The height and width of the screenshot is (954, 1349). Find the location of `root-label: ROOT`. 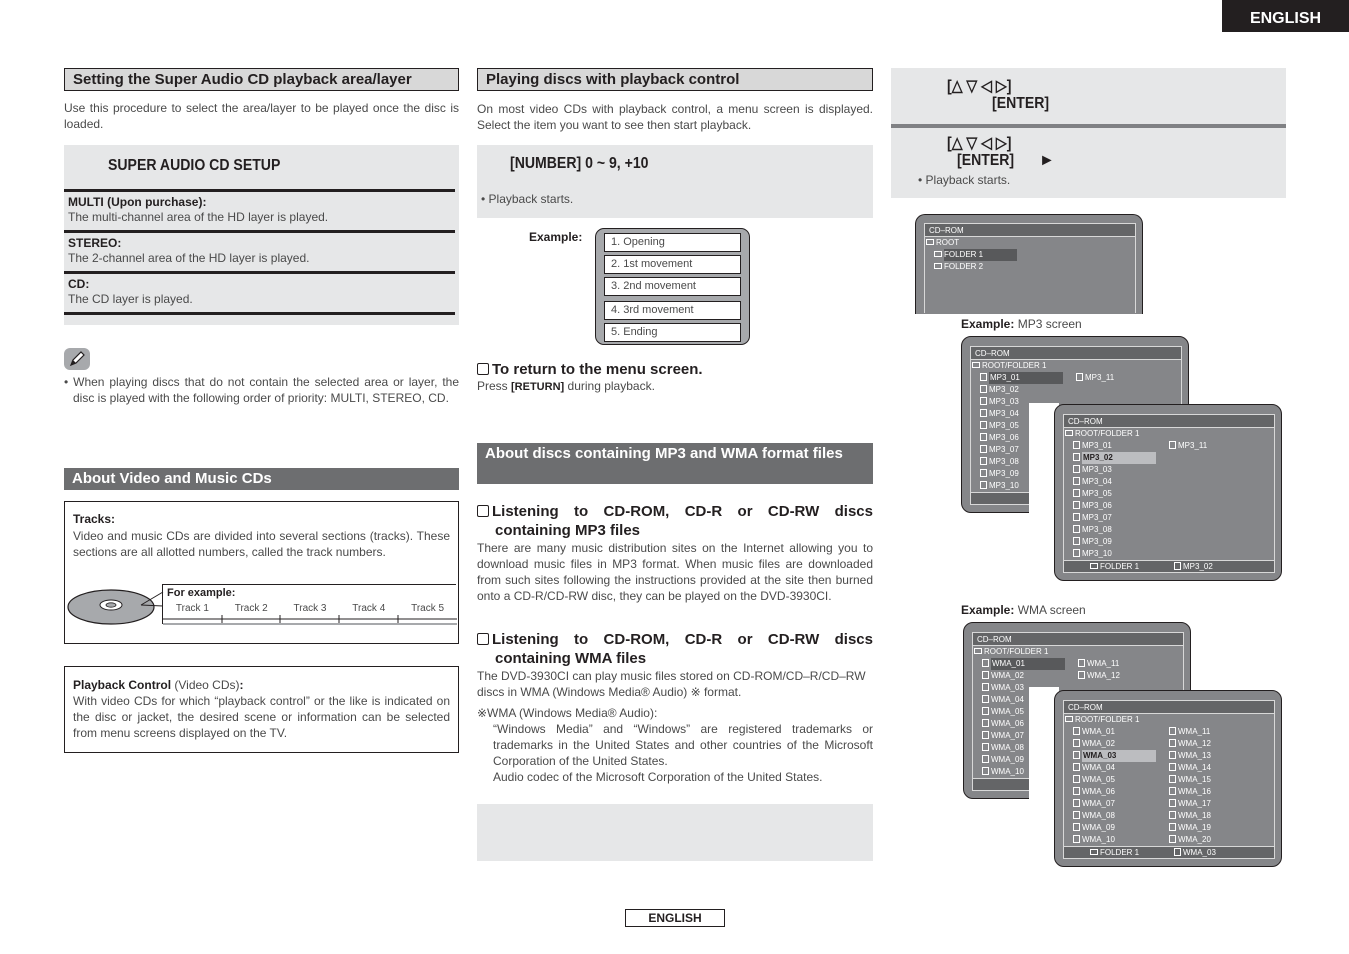

root-label: ROOT is located at coordinates (948, 242).